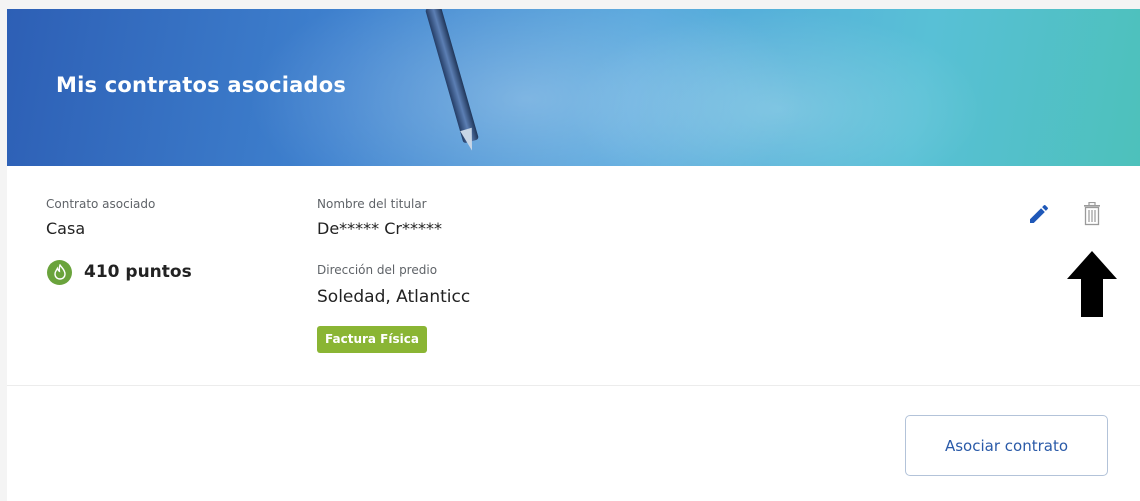  I want to click on associate-contract-button: Asociar contrato, so click(1006, 445).